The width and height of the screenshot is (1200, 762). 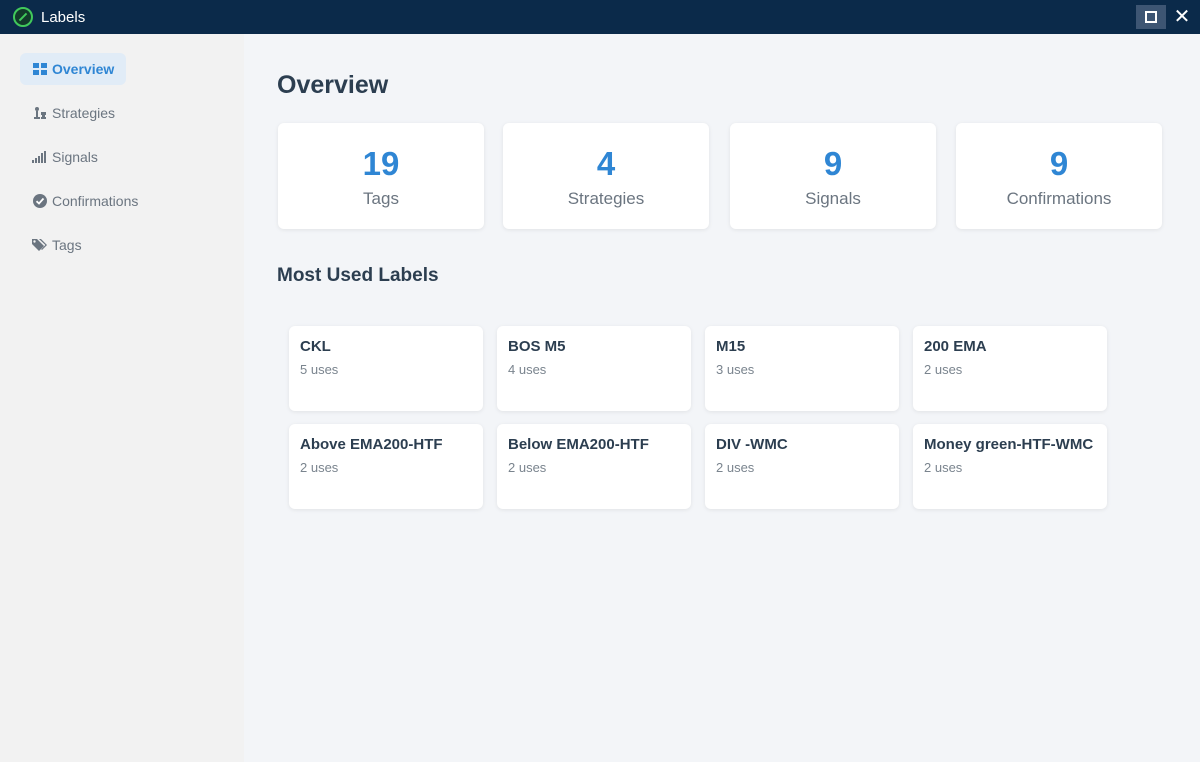 I want to click on label-name: Money green-HTF-WMC, so click(x=1009, y=444).